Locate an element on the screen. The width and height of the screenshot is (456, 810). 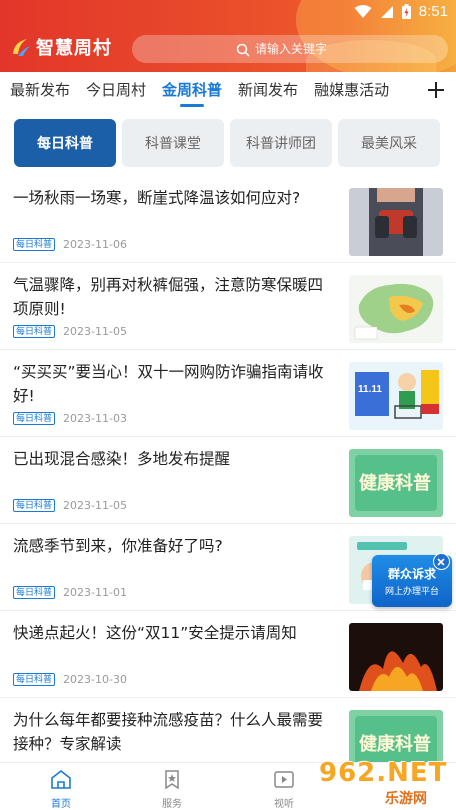
status-icons: 8:51 is located at coordinates (401, 11).